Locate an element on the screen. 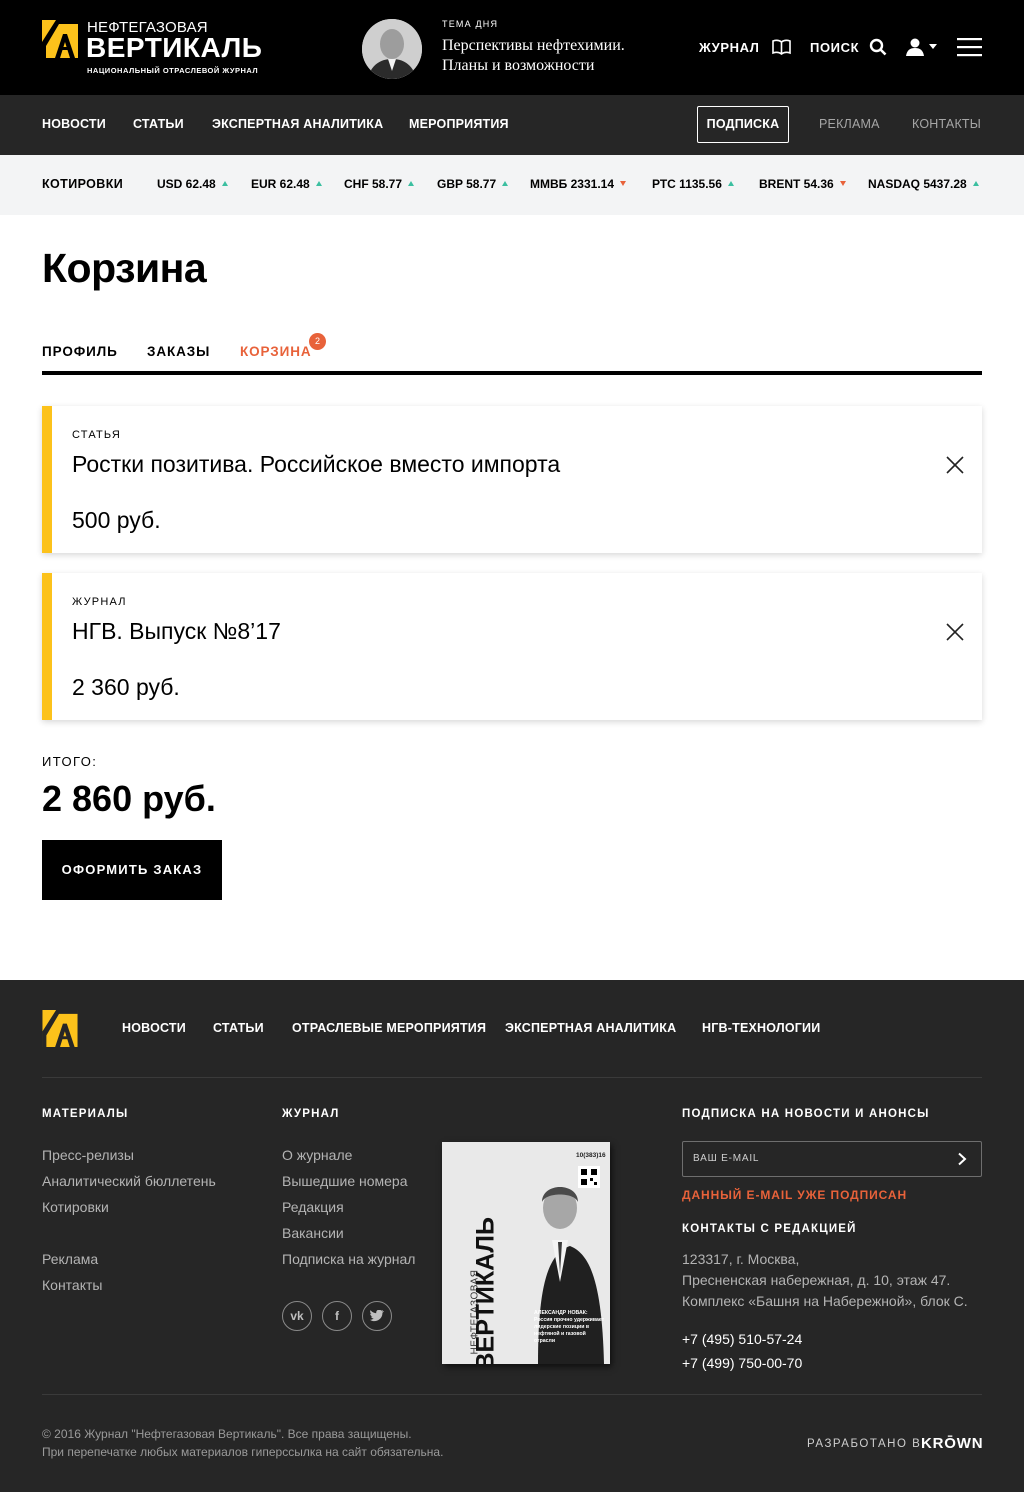 Image resolution: width=1024 pixels, height=1492 pixels. twitter-icon is located at coordinates (377, 1316).